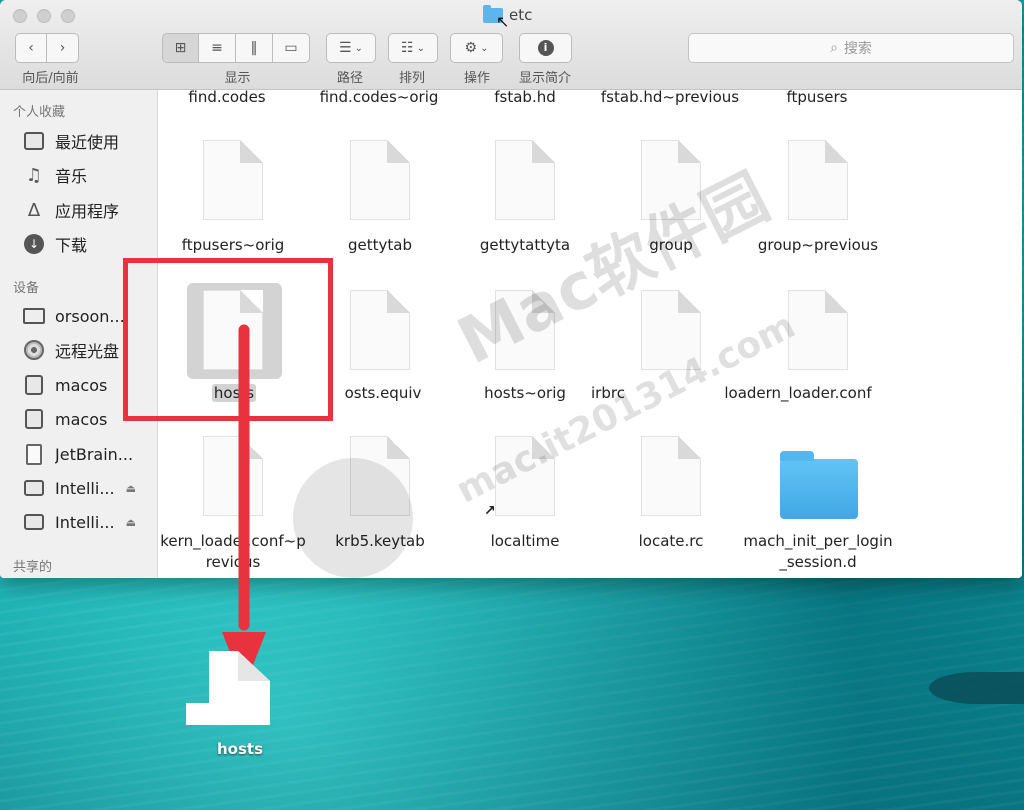 This screenshot has height=810, width=1024. I want to click on dragged-file-label: hosts, so click(240, 749).